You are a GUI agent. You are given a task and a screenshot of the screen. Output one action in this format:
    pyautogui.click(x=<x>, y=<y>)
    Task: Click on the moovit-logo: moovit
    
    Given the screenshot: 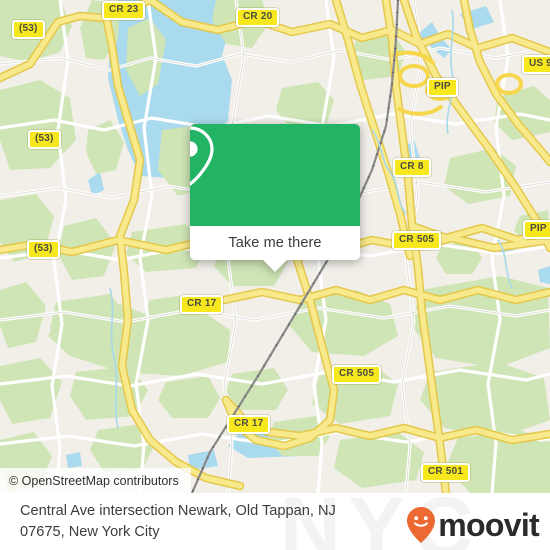 What is the action you would take?
    pyautogui.click(x=473, y=525)
    